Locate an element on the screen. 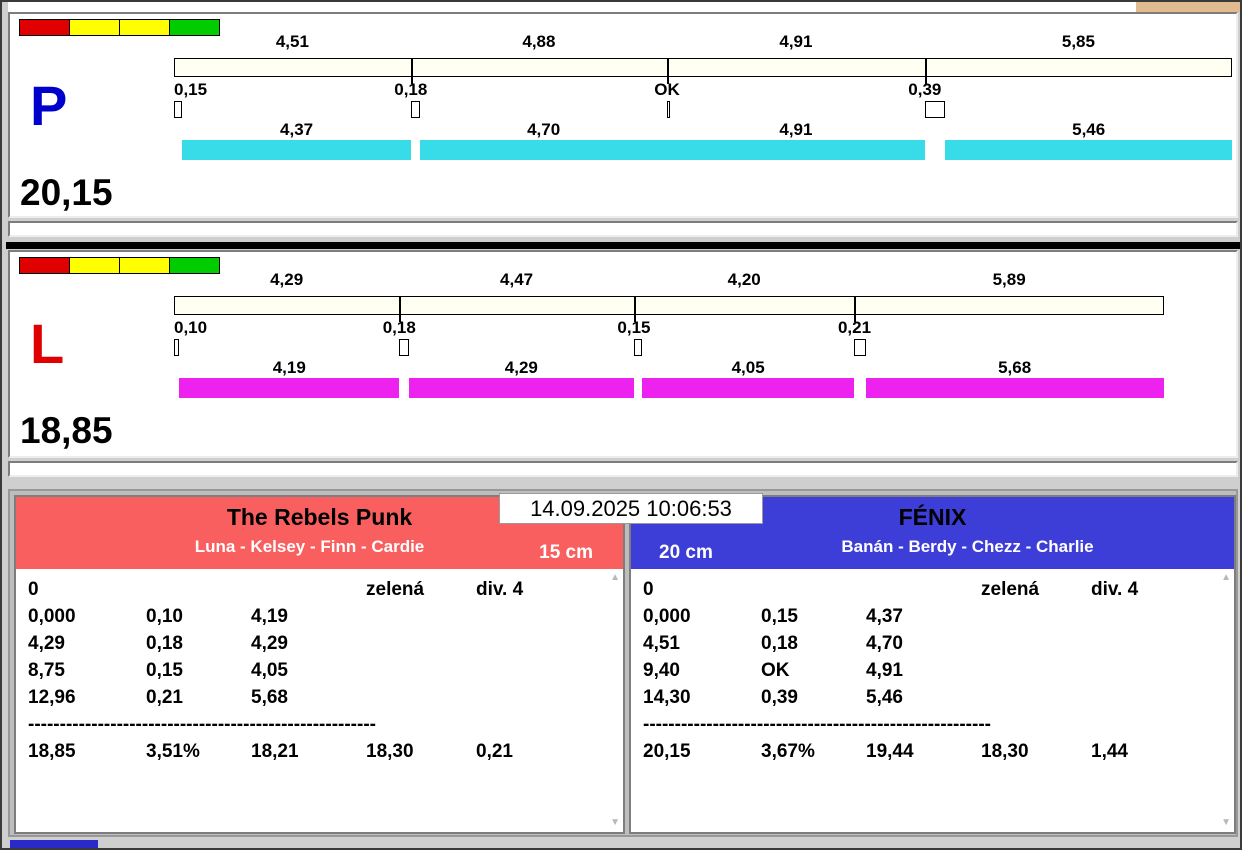  table-row: 0 zelená div. 4 is located at coordinates (932, 592).